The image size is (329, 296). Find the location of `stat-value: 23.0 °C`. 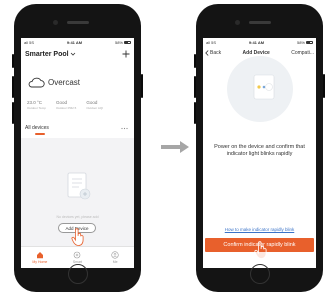

stat-value: 23.0 °C is located at coordinates (35, 102).